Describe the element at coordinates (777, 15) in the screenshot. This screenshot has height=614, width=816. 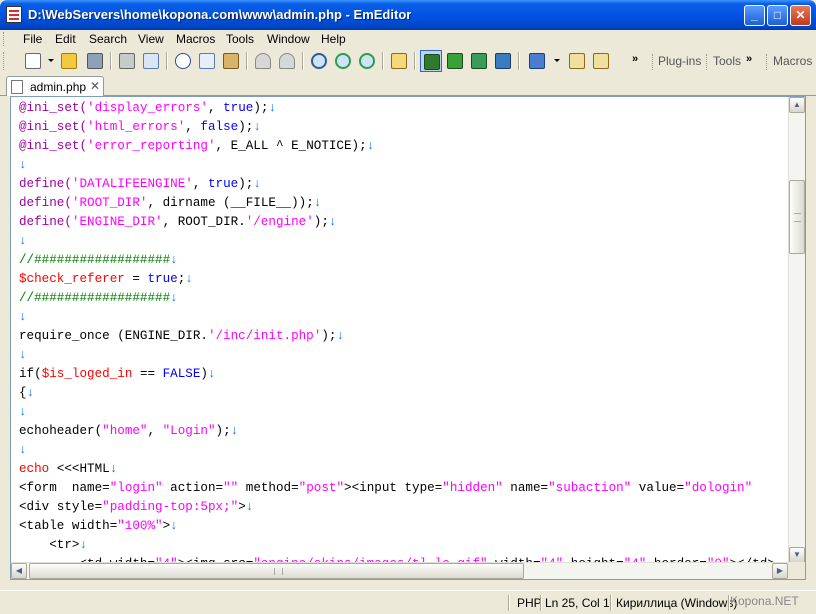
I see `maximize-button: □` at that location.